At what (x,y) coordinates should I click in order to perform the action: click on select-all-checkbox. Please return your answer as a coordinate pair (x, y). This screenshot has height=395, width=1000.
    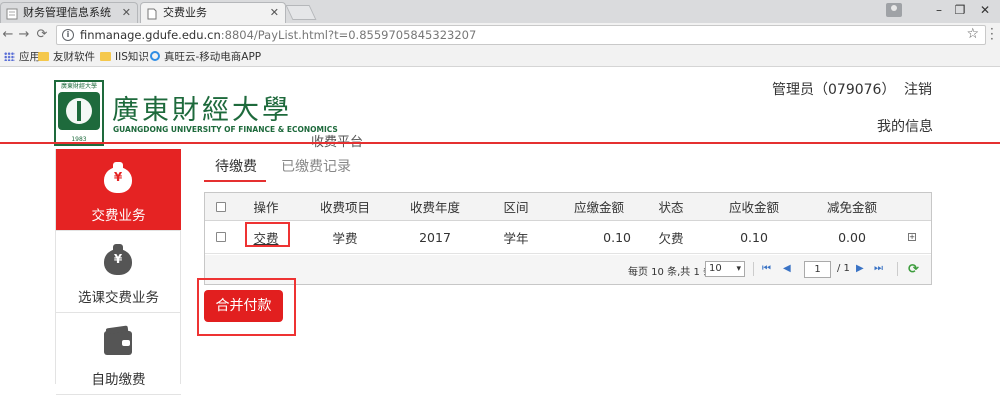
    Looking at the image, I should click on (221, 206).